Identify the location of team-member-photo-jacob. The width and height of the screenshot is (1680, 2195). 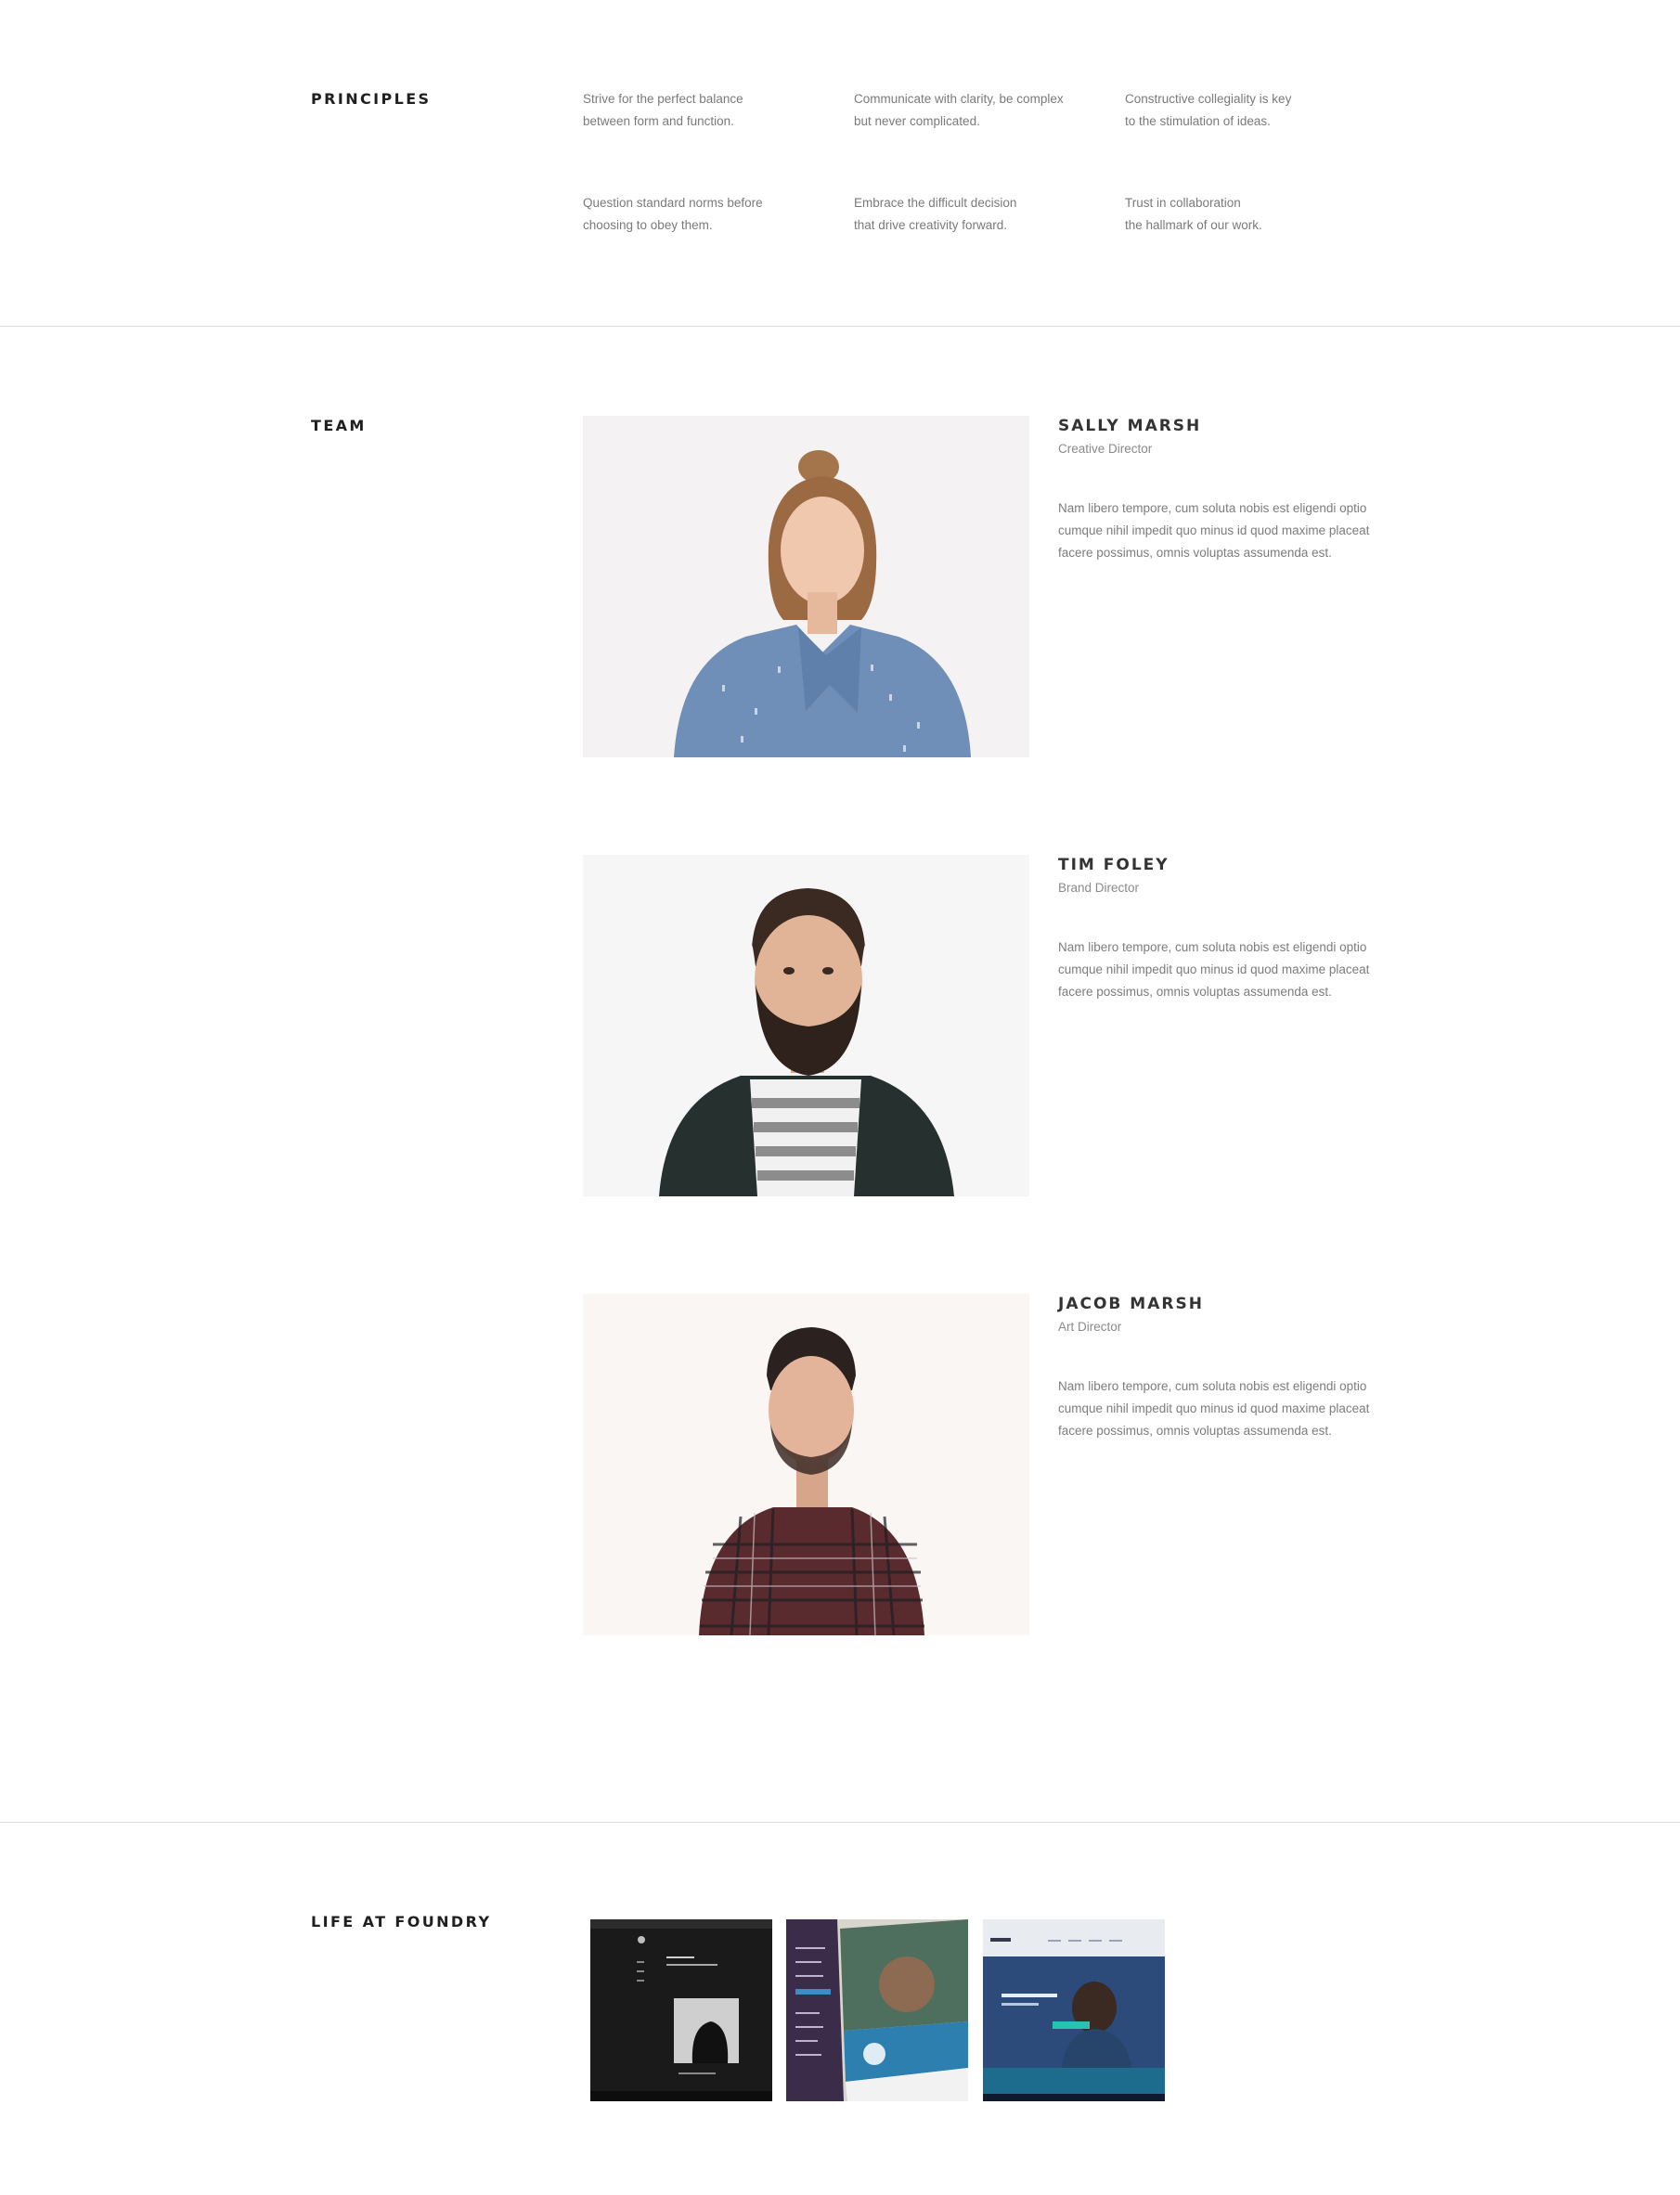
(806, 1464).